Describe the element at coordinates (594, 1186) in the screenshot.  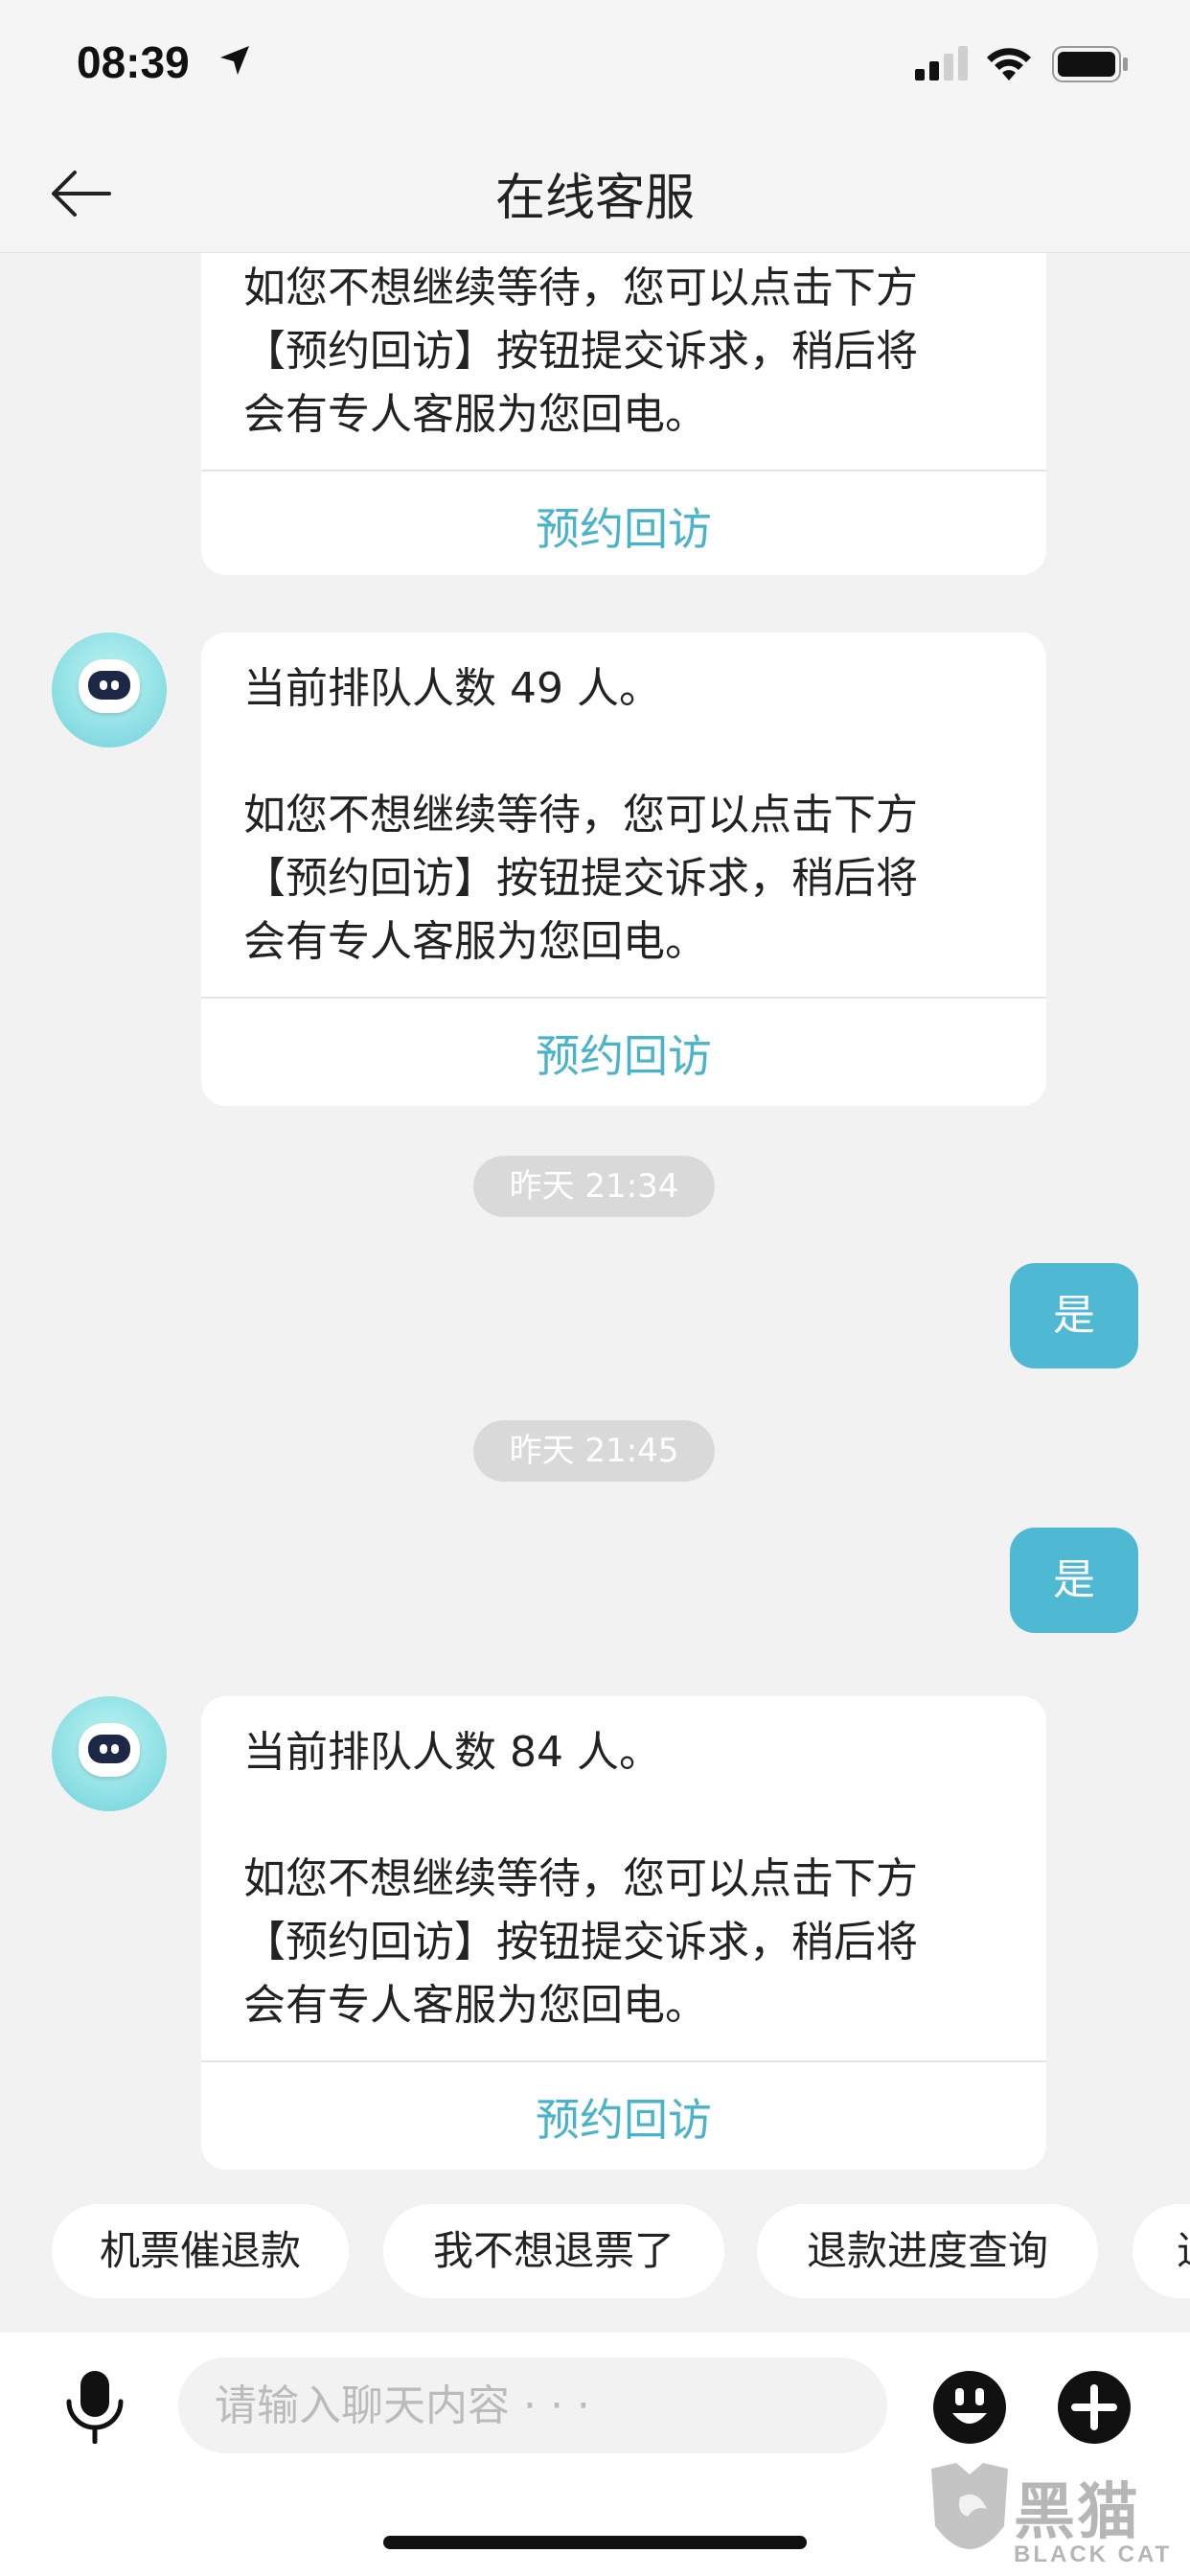
I see `message-timestamp: 昨天 21:34` at that location.